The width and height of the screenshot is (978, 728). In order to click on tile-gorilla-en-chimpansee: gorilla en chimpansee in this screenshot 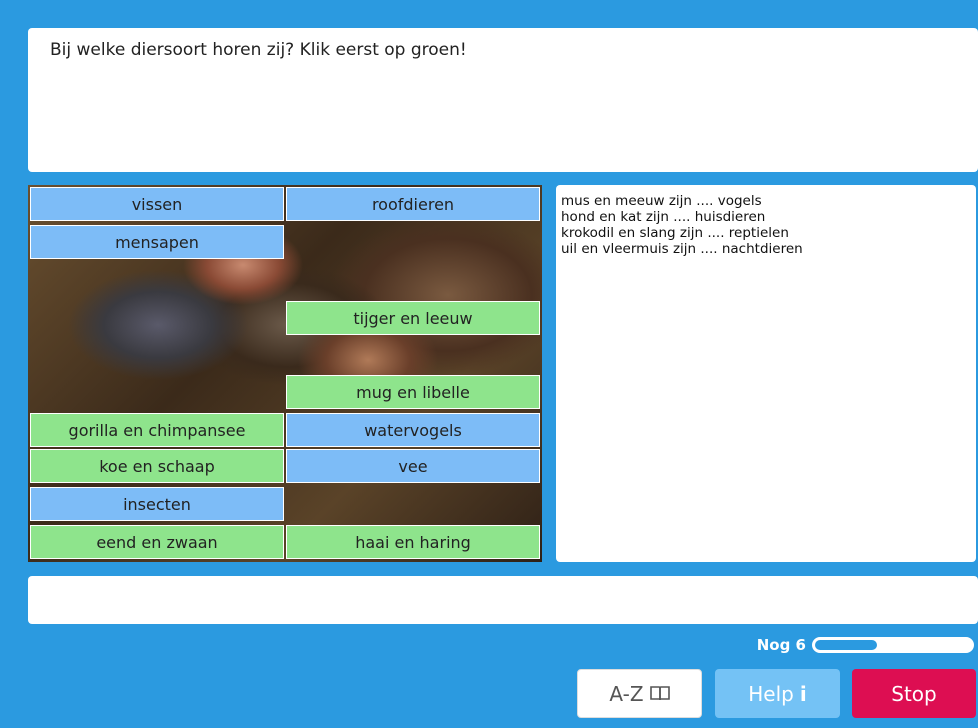, I will do `click(157, 430)`.